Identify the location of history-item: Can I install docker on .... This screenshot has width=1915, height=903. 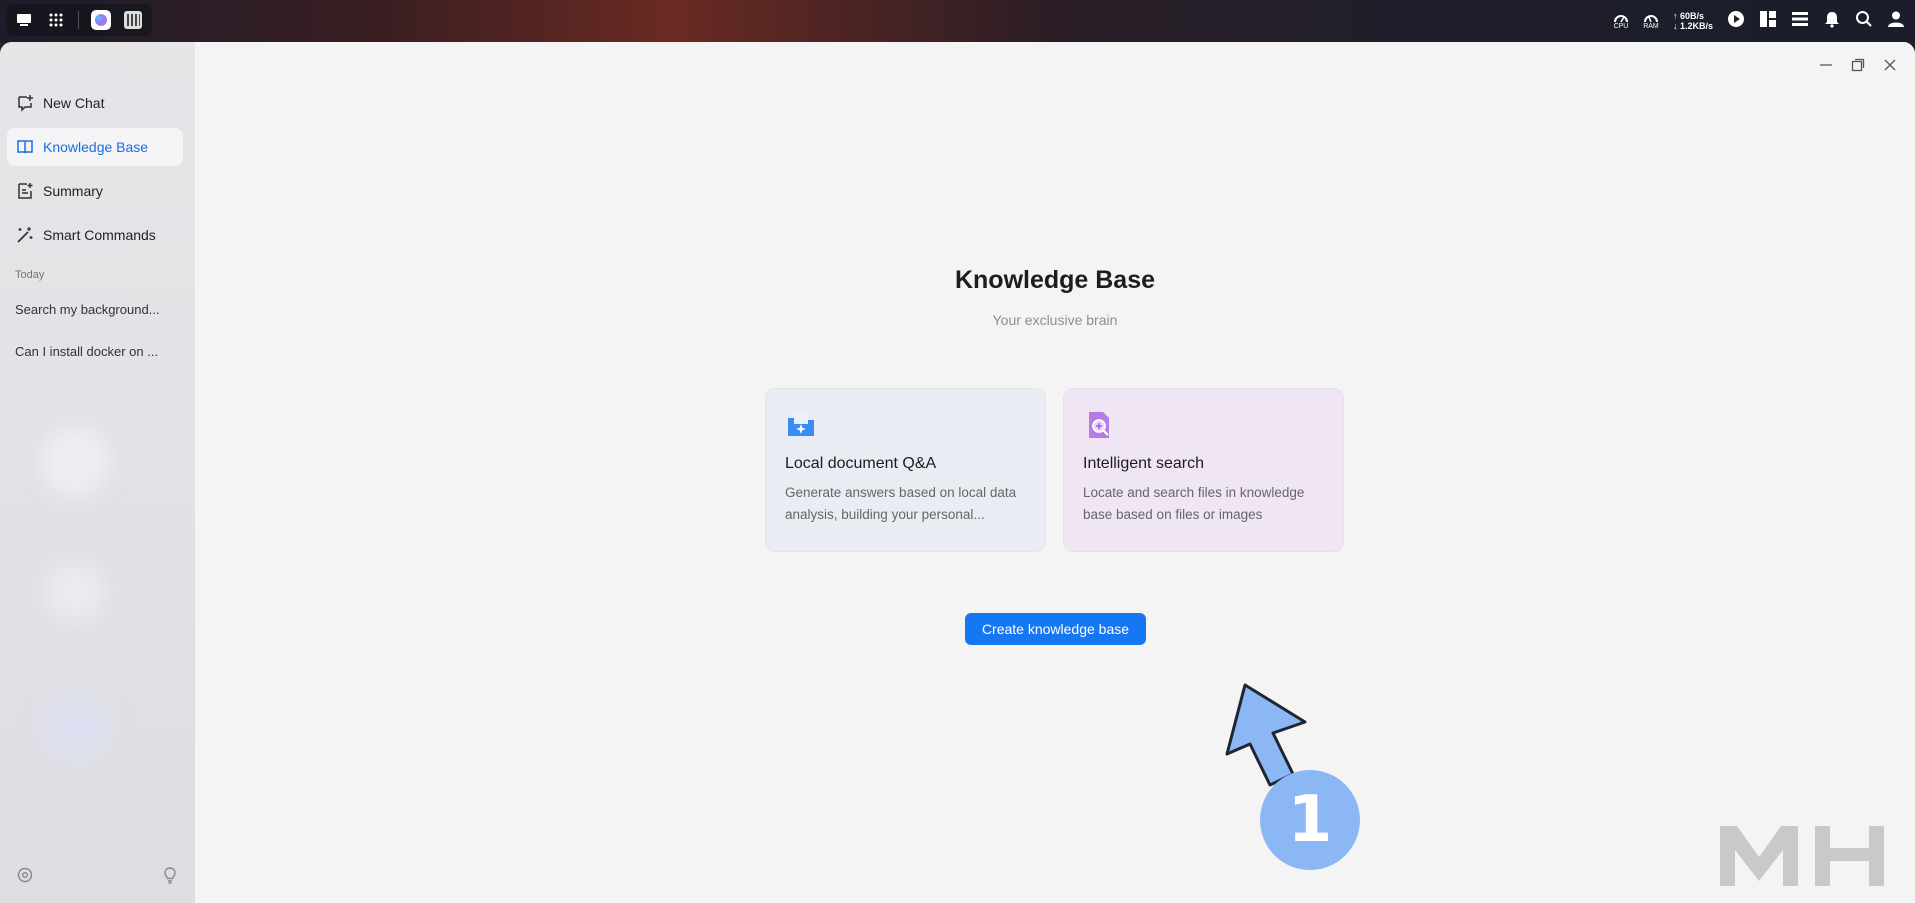
(95, 351).